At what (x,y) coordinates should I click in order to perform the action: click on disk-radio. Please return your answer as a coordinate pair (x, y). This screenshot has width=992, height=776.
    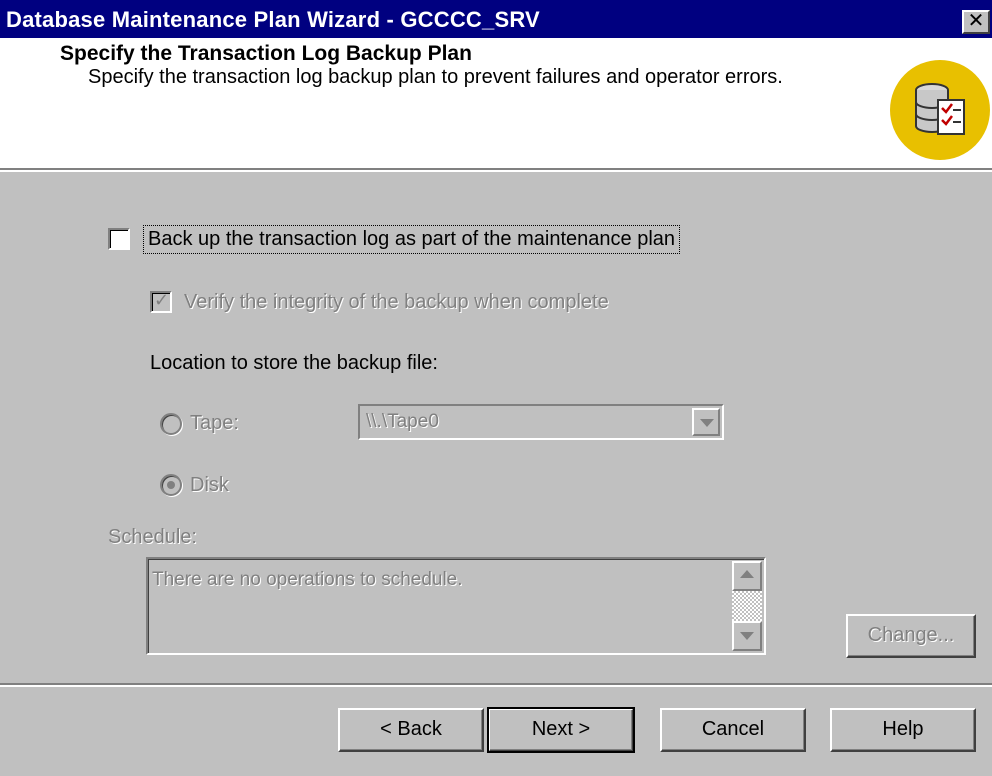
    Looking at the image, I should click on (171, 485).